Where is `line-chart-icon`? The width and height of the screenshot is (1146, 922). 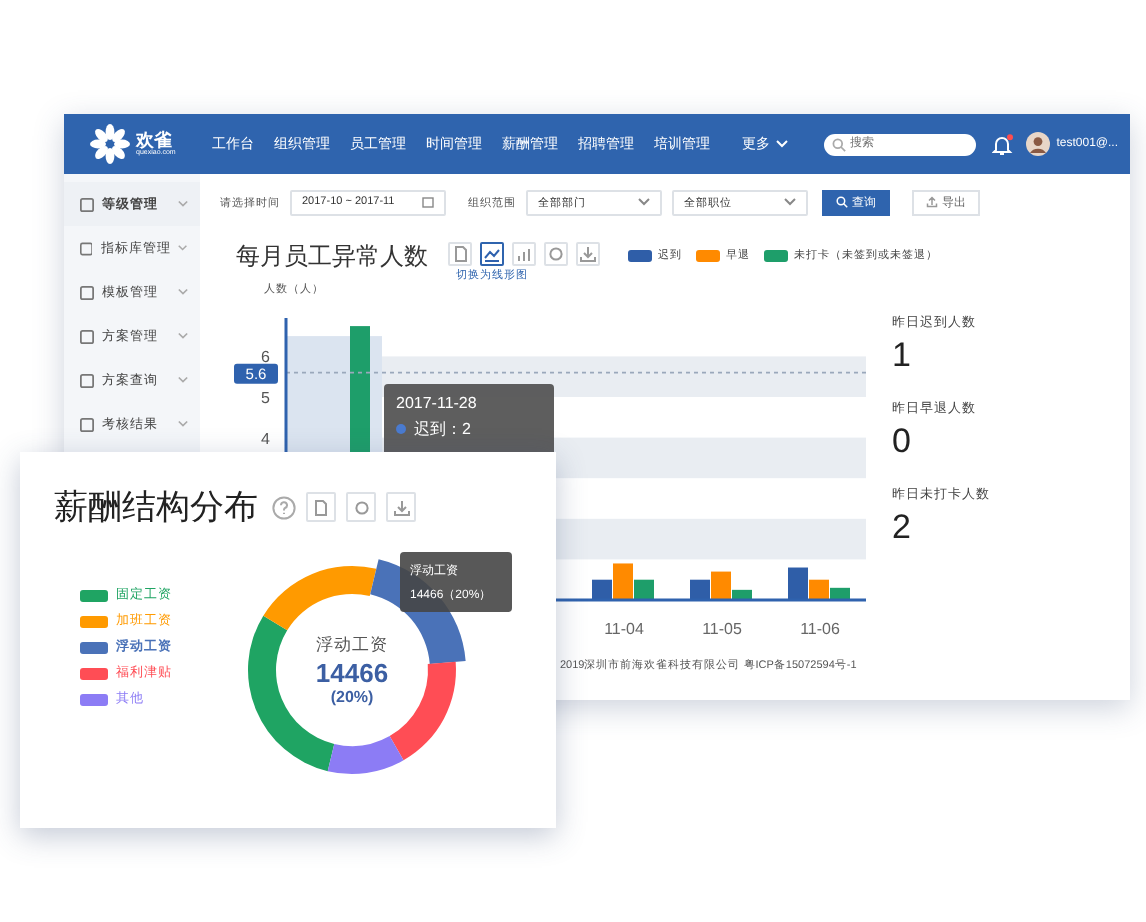
line-chart-icon is located at coordinates (492, 254).